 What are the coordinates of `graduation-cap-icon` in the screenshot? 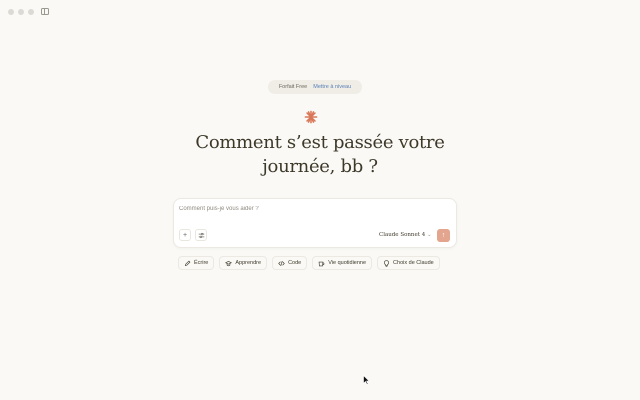 It's located at (229, 263).